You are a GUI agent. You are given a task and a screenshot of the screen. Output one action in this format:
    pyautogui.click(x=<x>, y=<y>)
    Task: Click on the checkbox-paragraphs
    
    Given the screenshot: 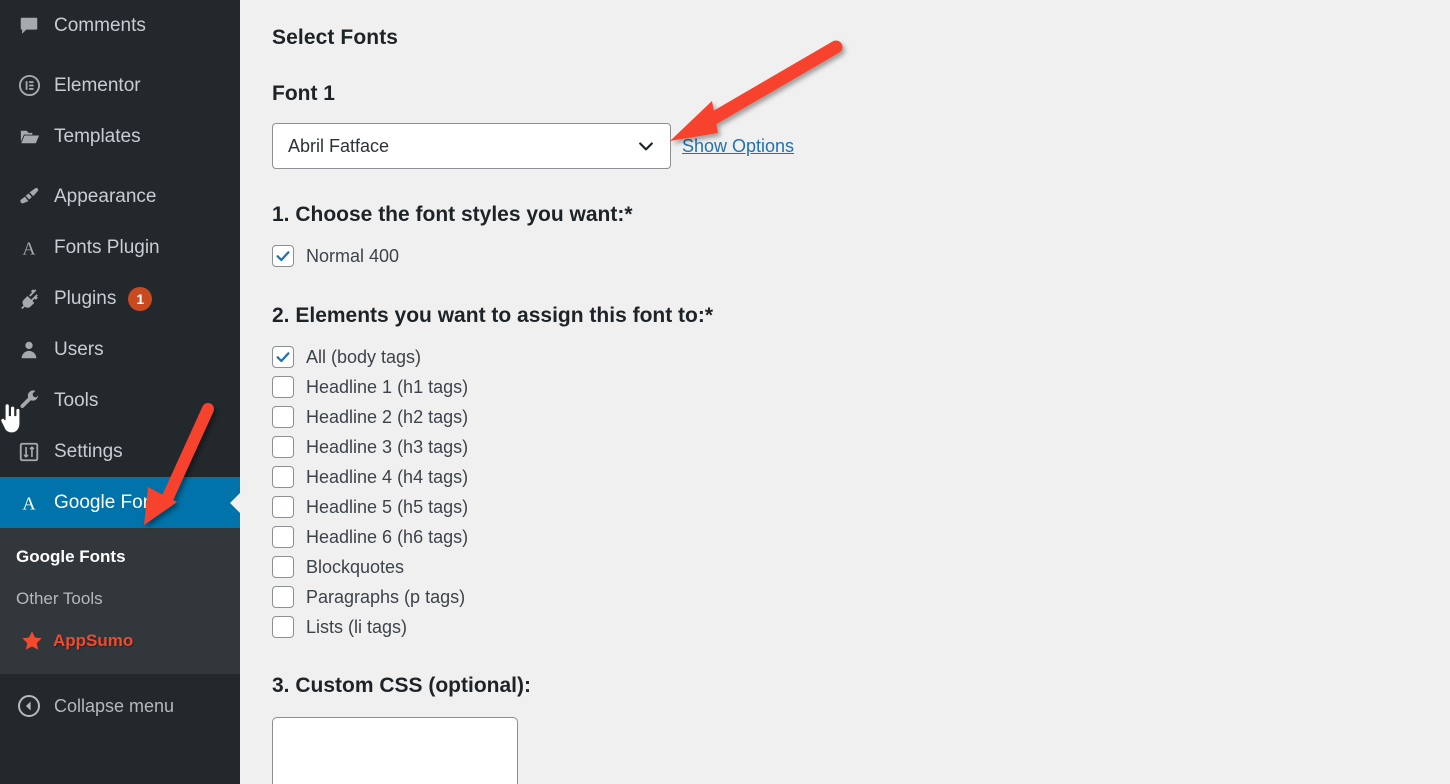 What is the action you would take?
    pyautogui.click(x=283, y=597)
    